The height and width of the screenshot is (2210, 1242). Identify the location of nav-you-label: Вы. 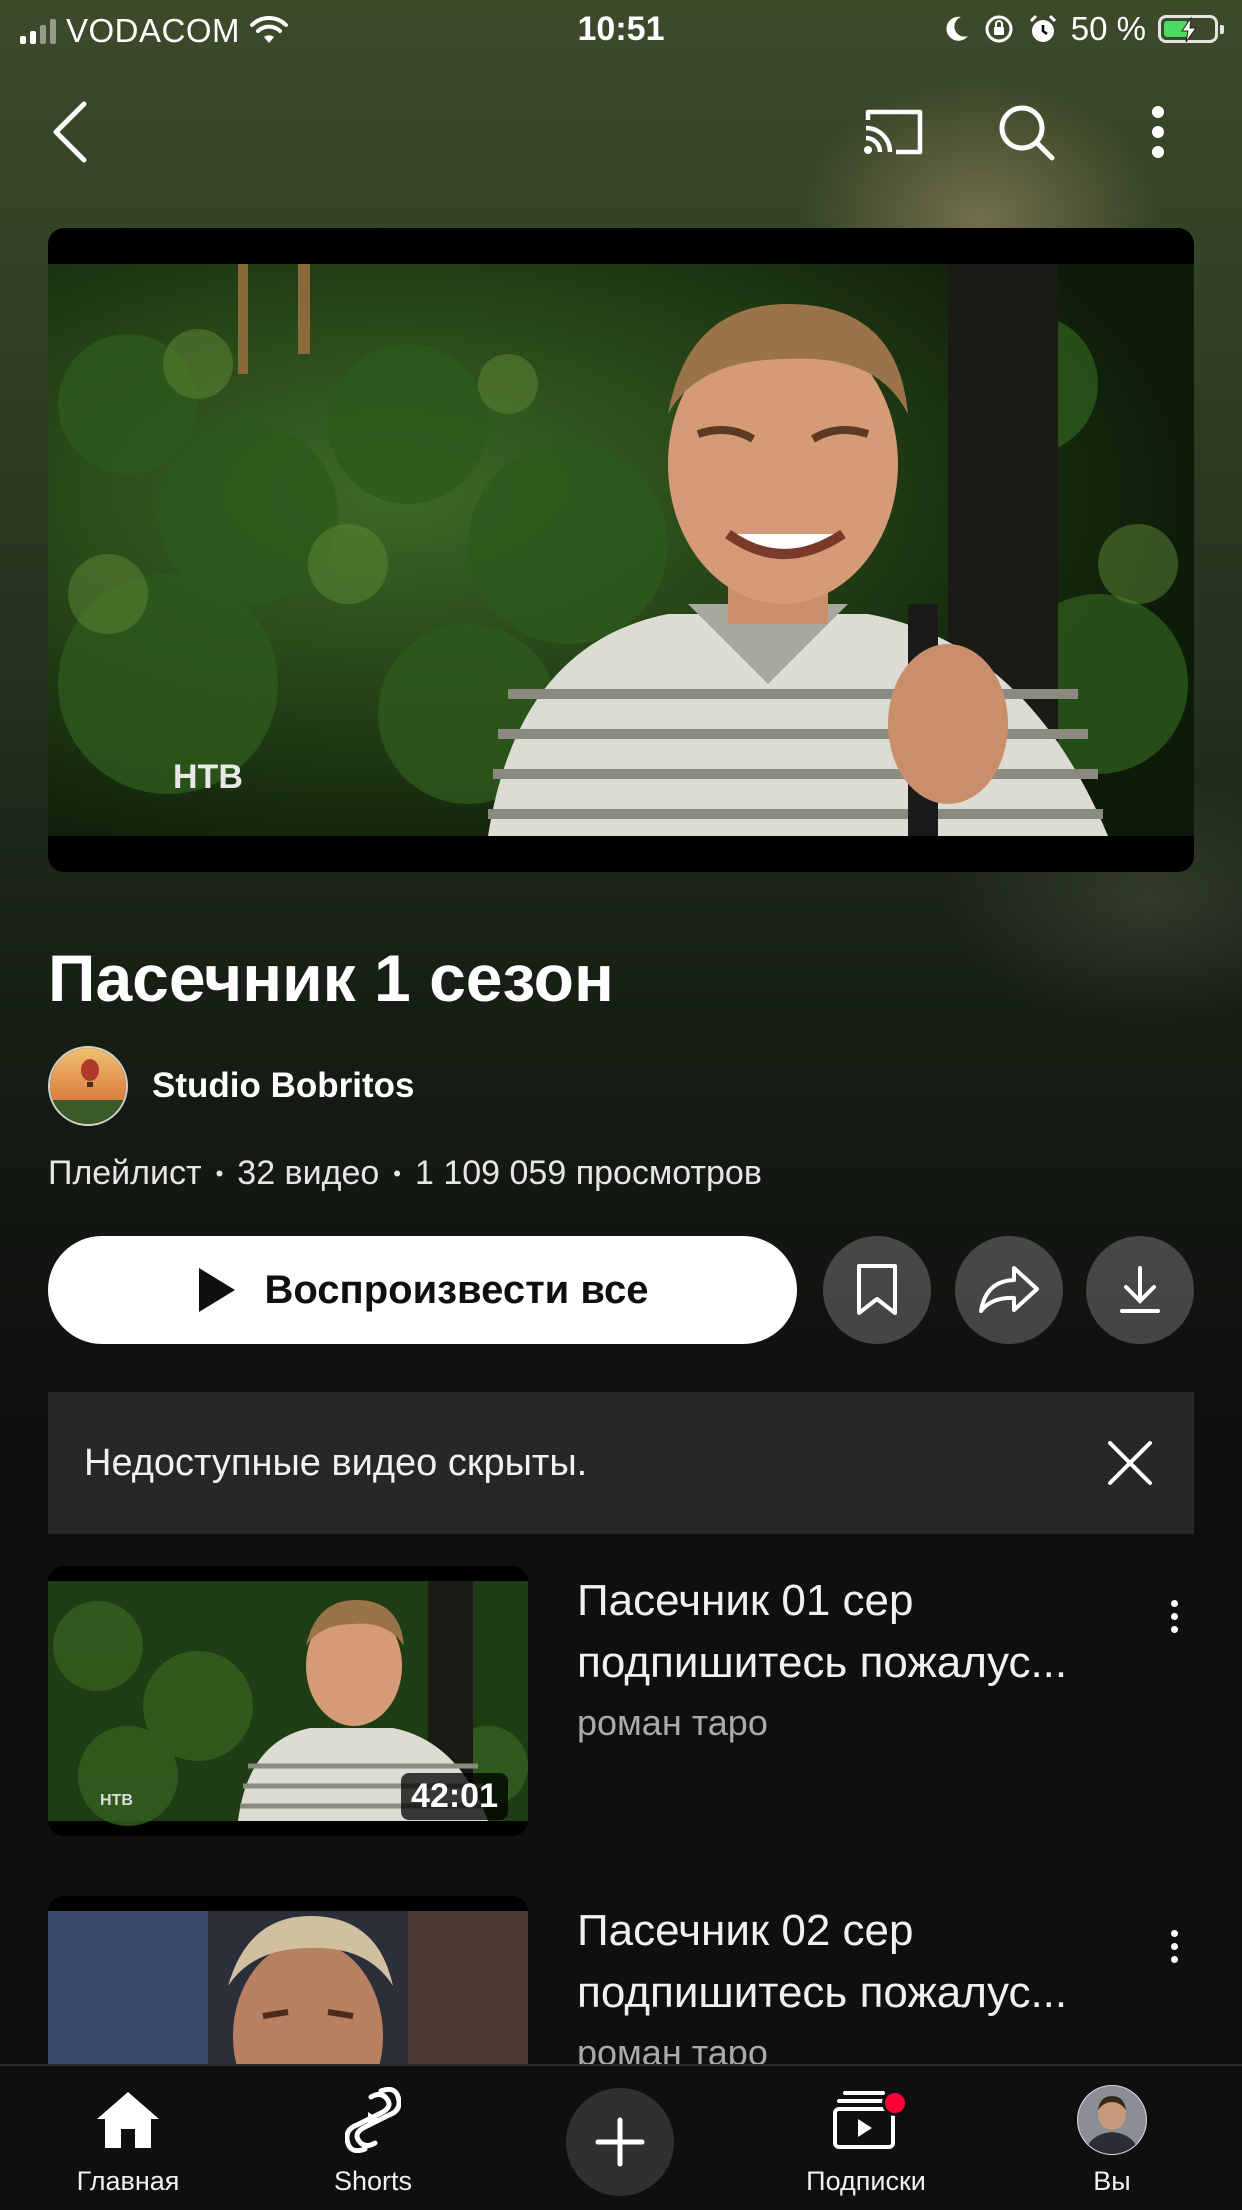
(1112, 2181).